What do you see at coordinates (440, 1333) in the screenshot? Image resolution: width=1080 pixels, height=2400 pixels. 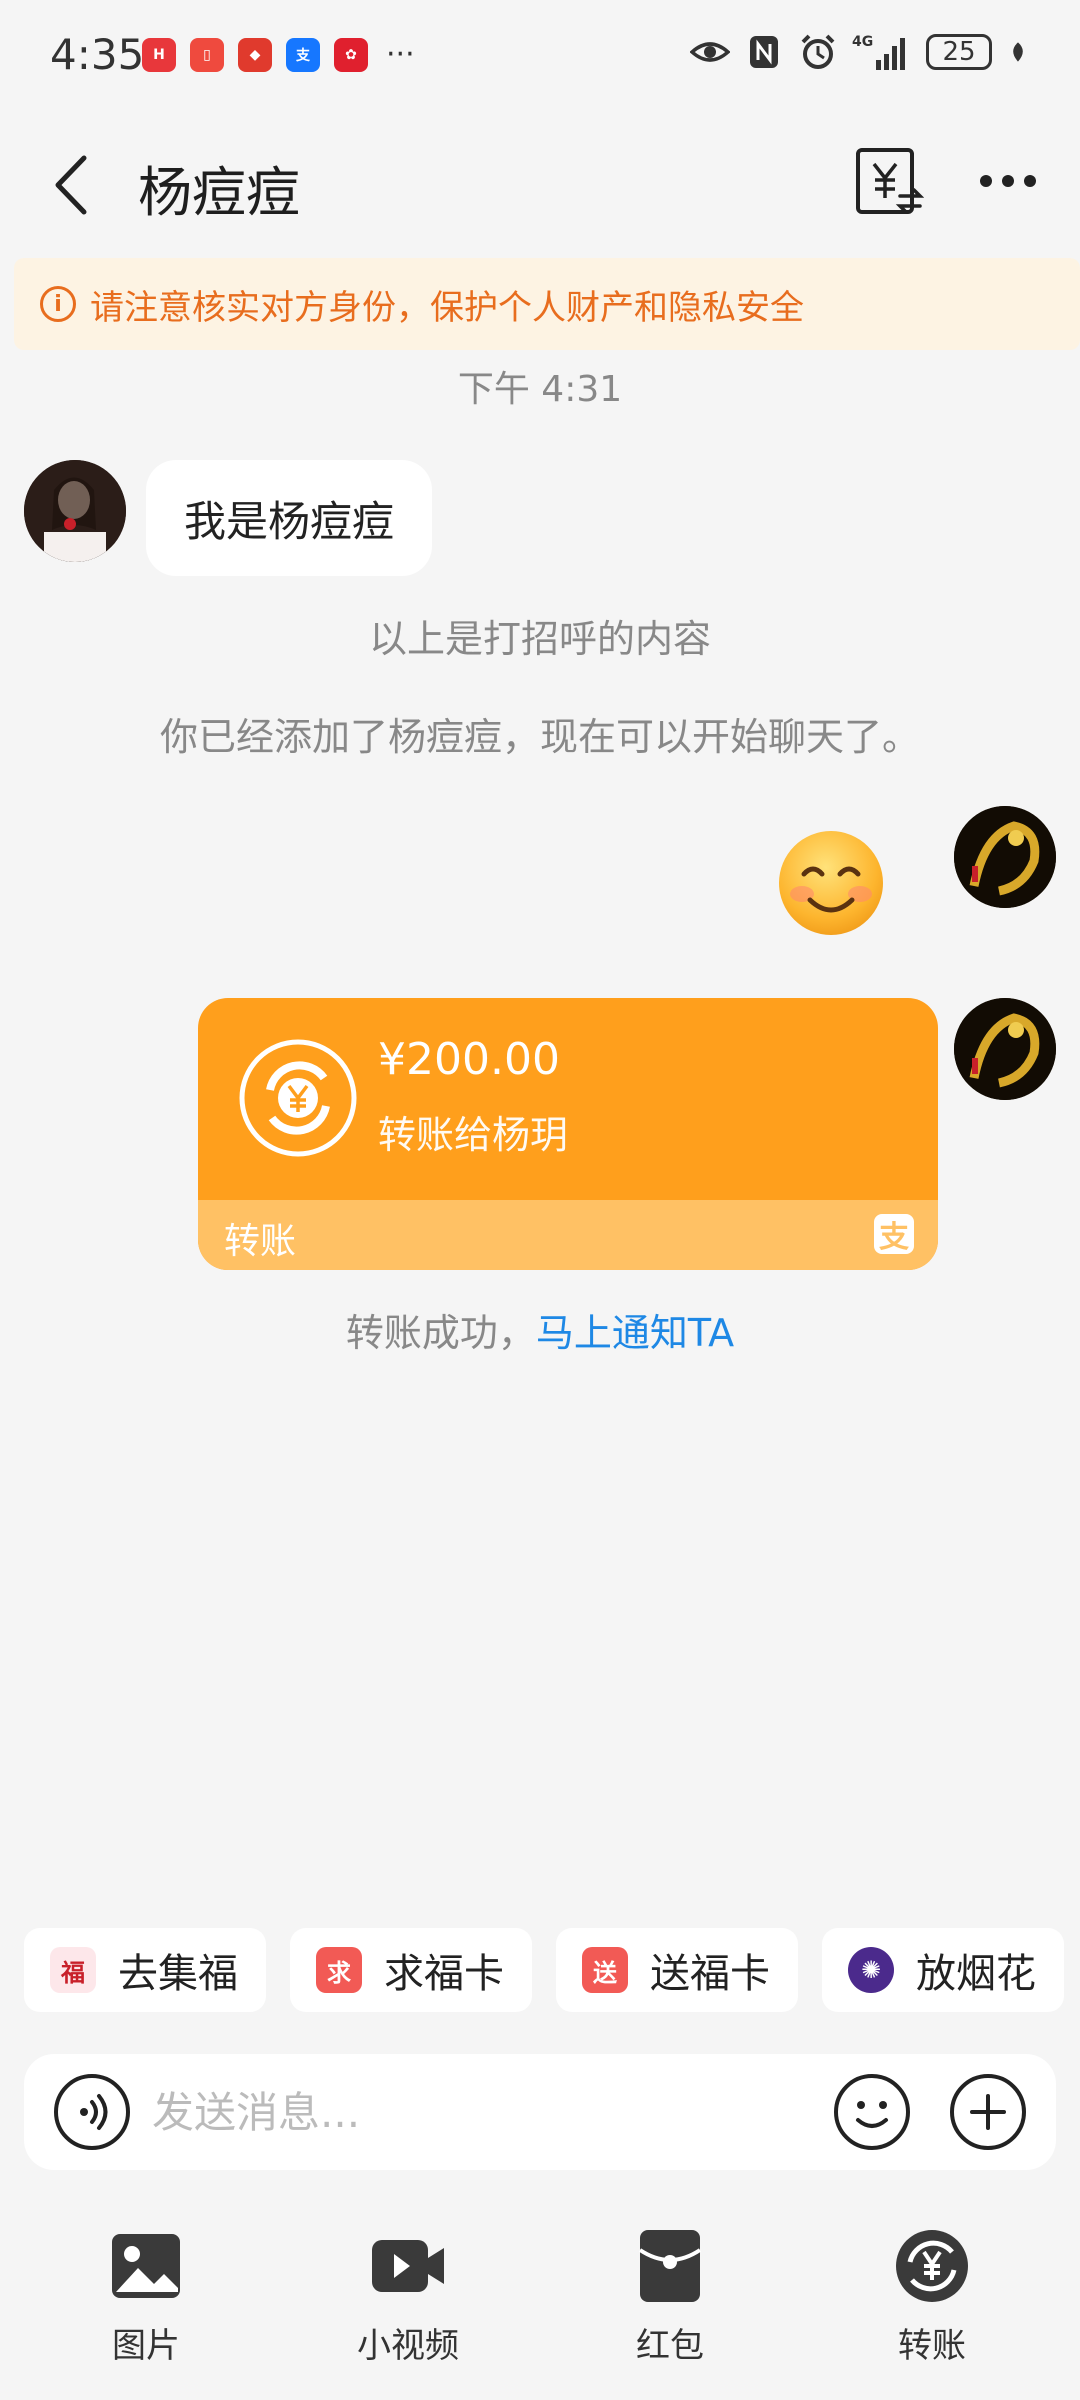 I see `transfer-status-text: 转账成功，` at bounding box center [440, 1333].